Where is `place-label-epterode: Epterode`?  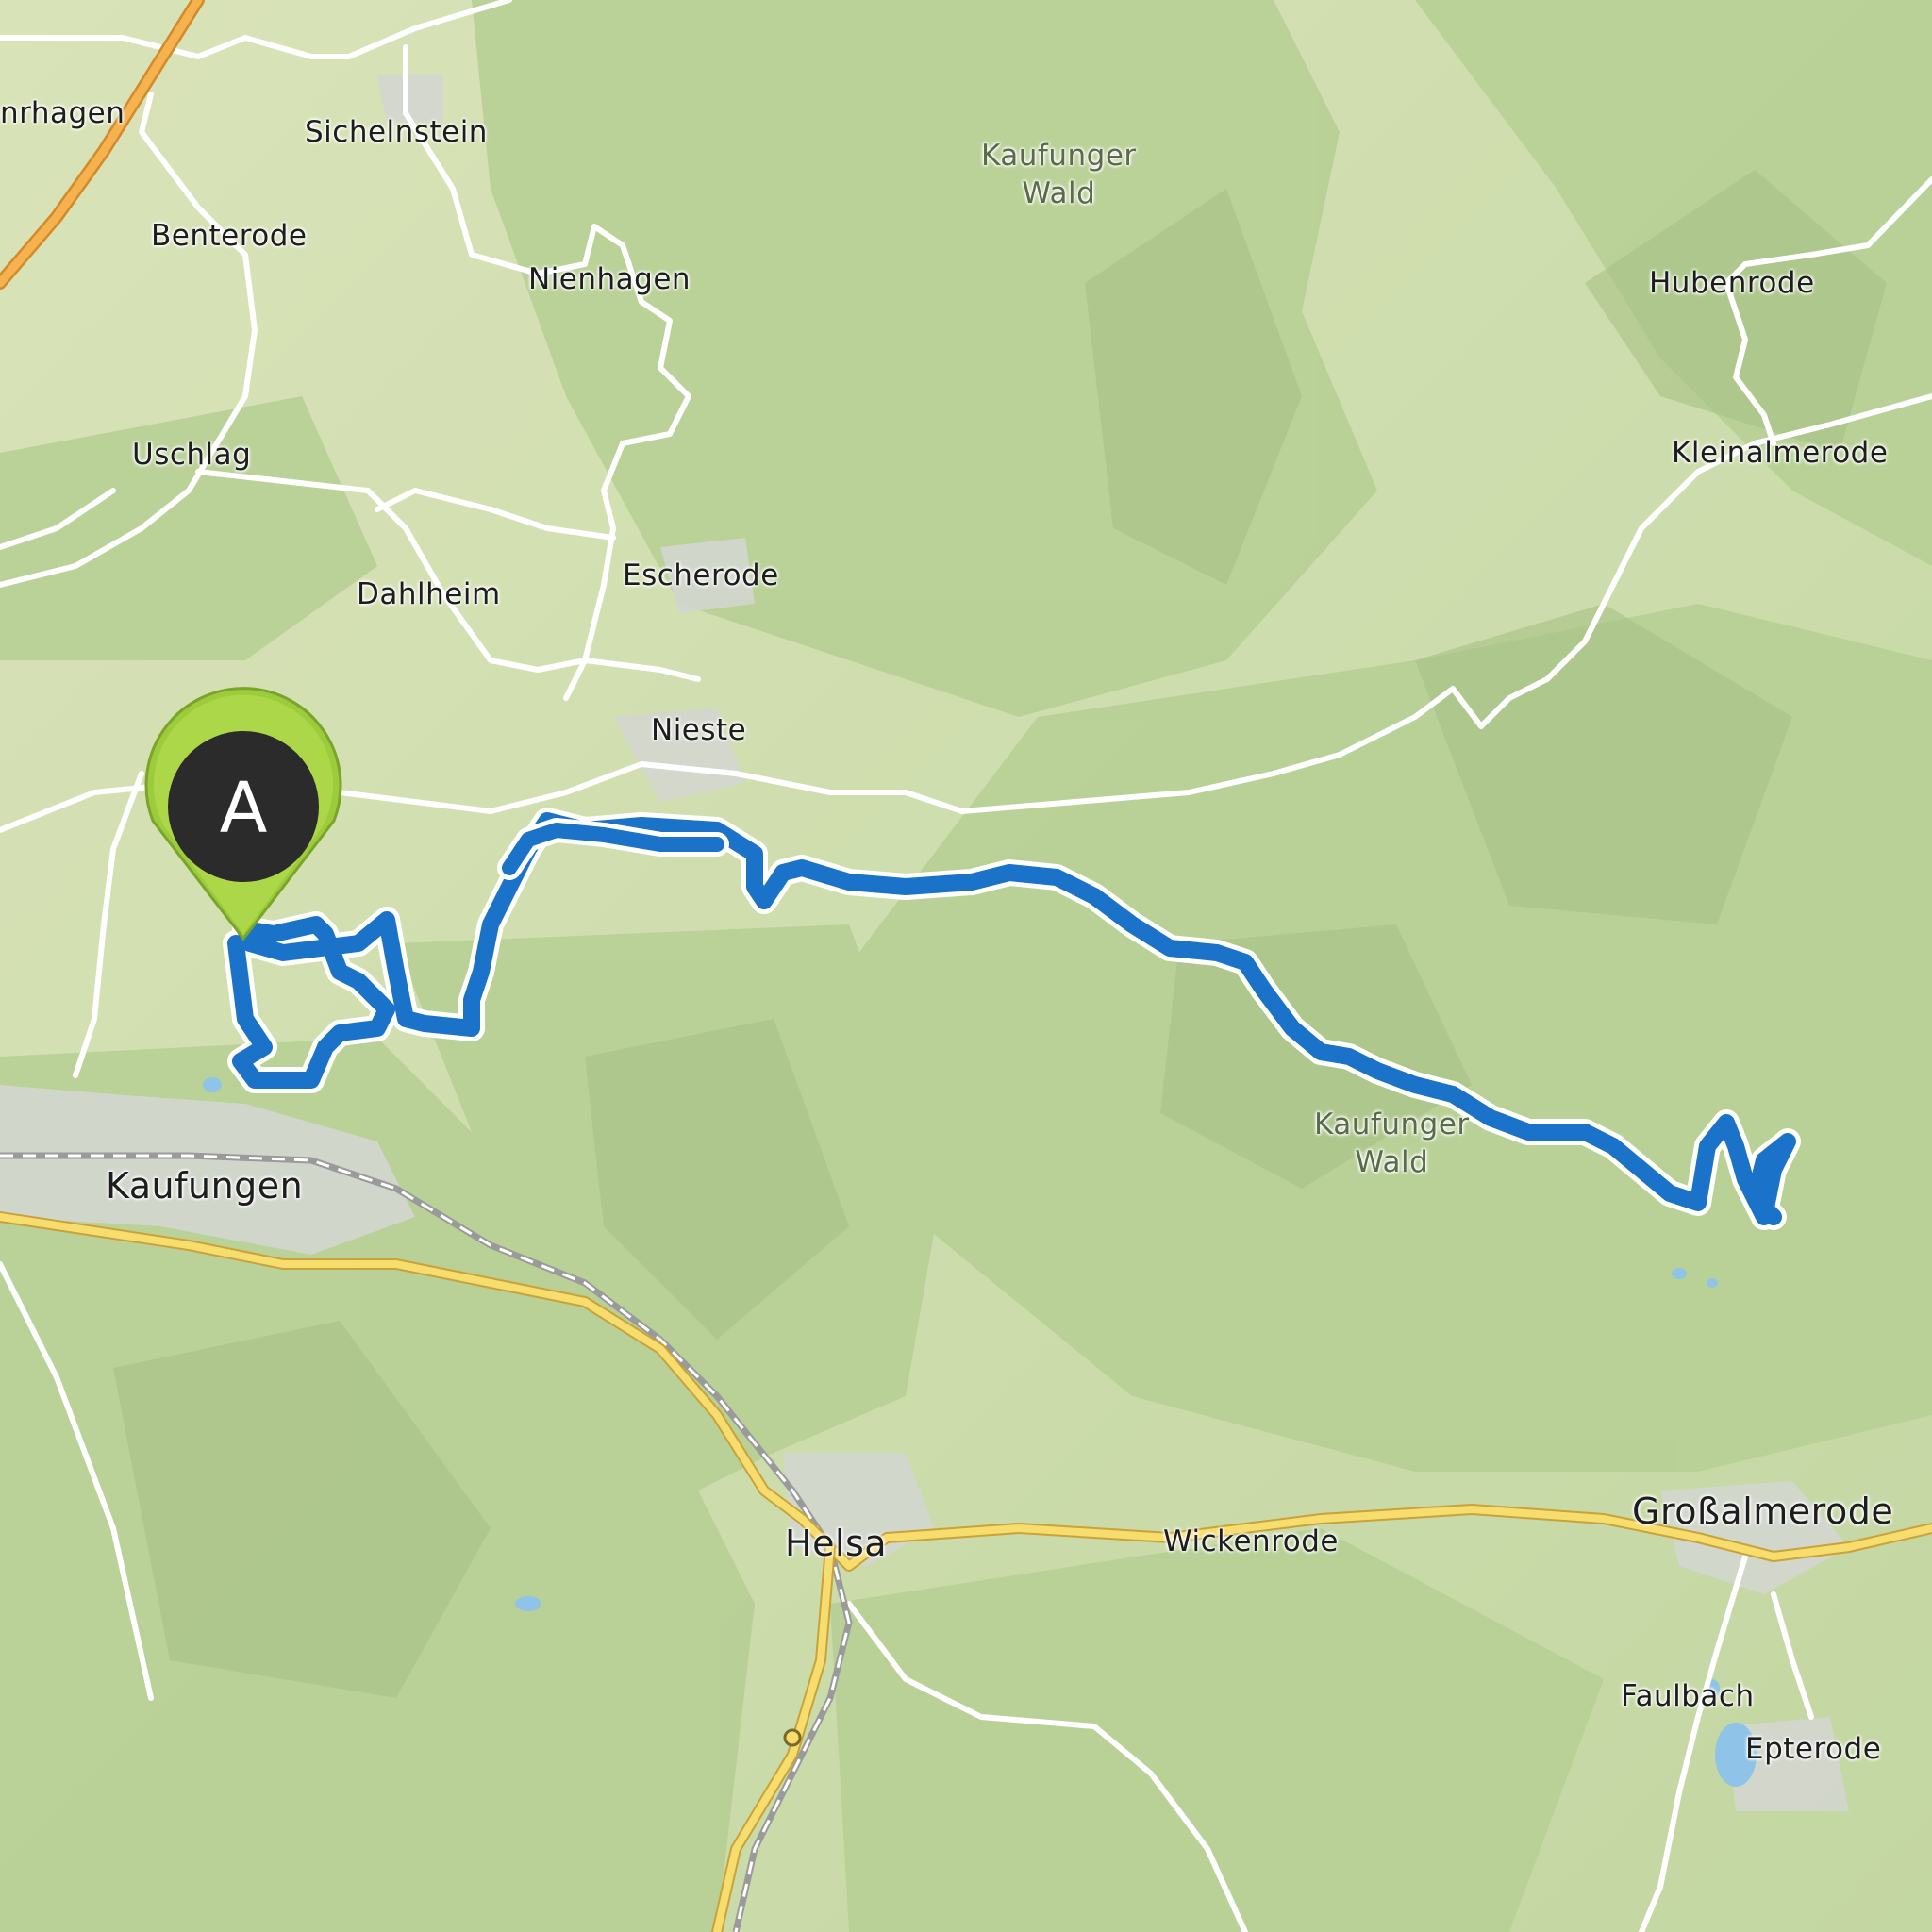
place-label-epterode: Epterode is located at coordinates (1814, 1749).